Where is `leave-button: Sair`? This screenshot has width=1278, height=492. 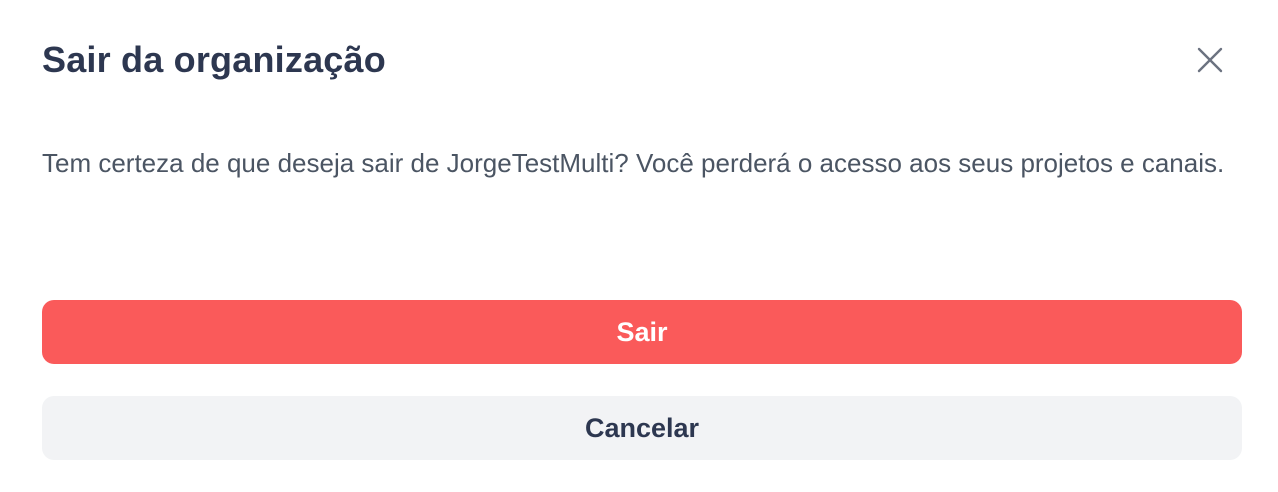
leave-button: Sair is located at coordinates (642, 332).